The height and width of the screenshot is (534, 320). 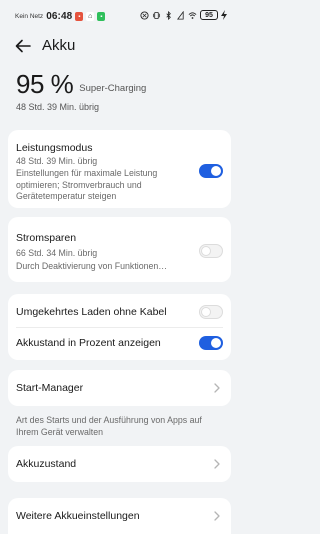 What do you see at coordinates (119, 464) in the screenshot?
I see `battery-health-row: Akkuzustand` at bounding box center [119, 464].